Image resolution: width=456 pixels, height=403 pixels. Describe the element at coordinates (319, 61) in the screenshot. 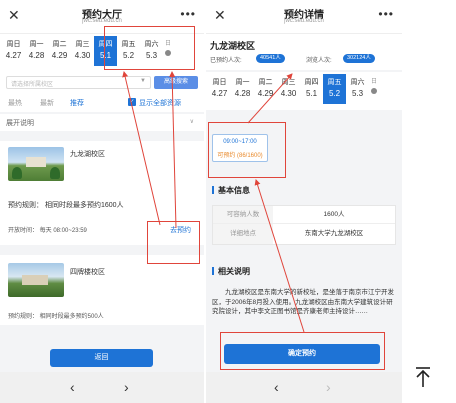

I see `visit-label: 浏览人次:` at that location.